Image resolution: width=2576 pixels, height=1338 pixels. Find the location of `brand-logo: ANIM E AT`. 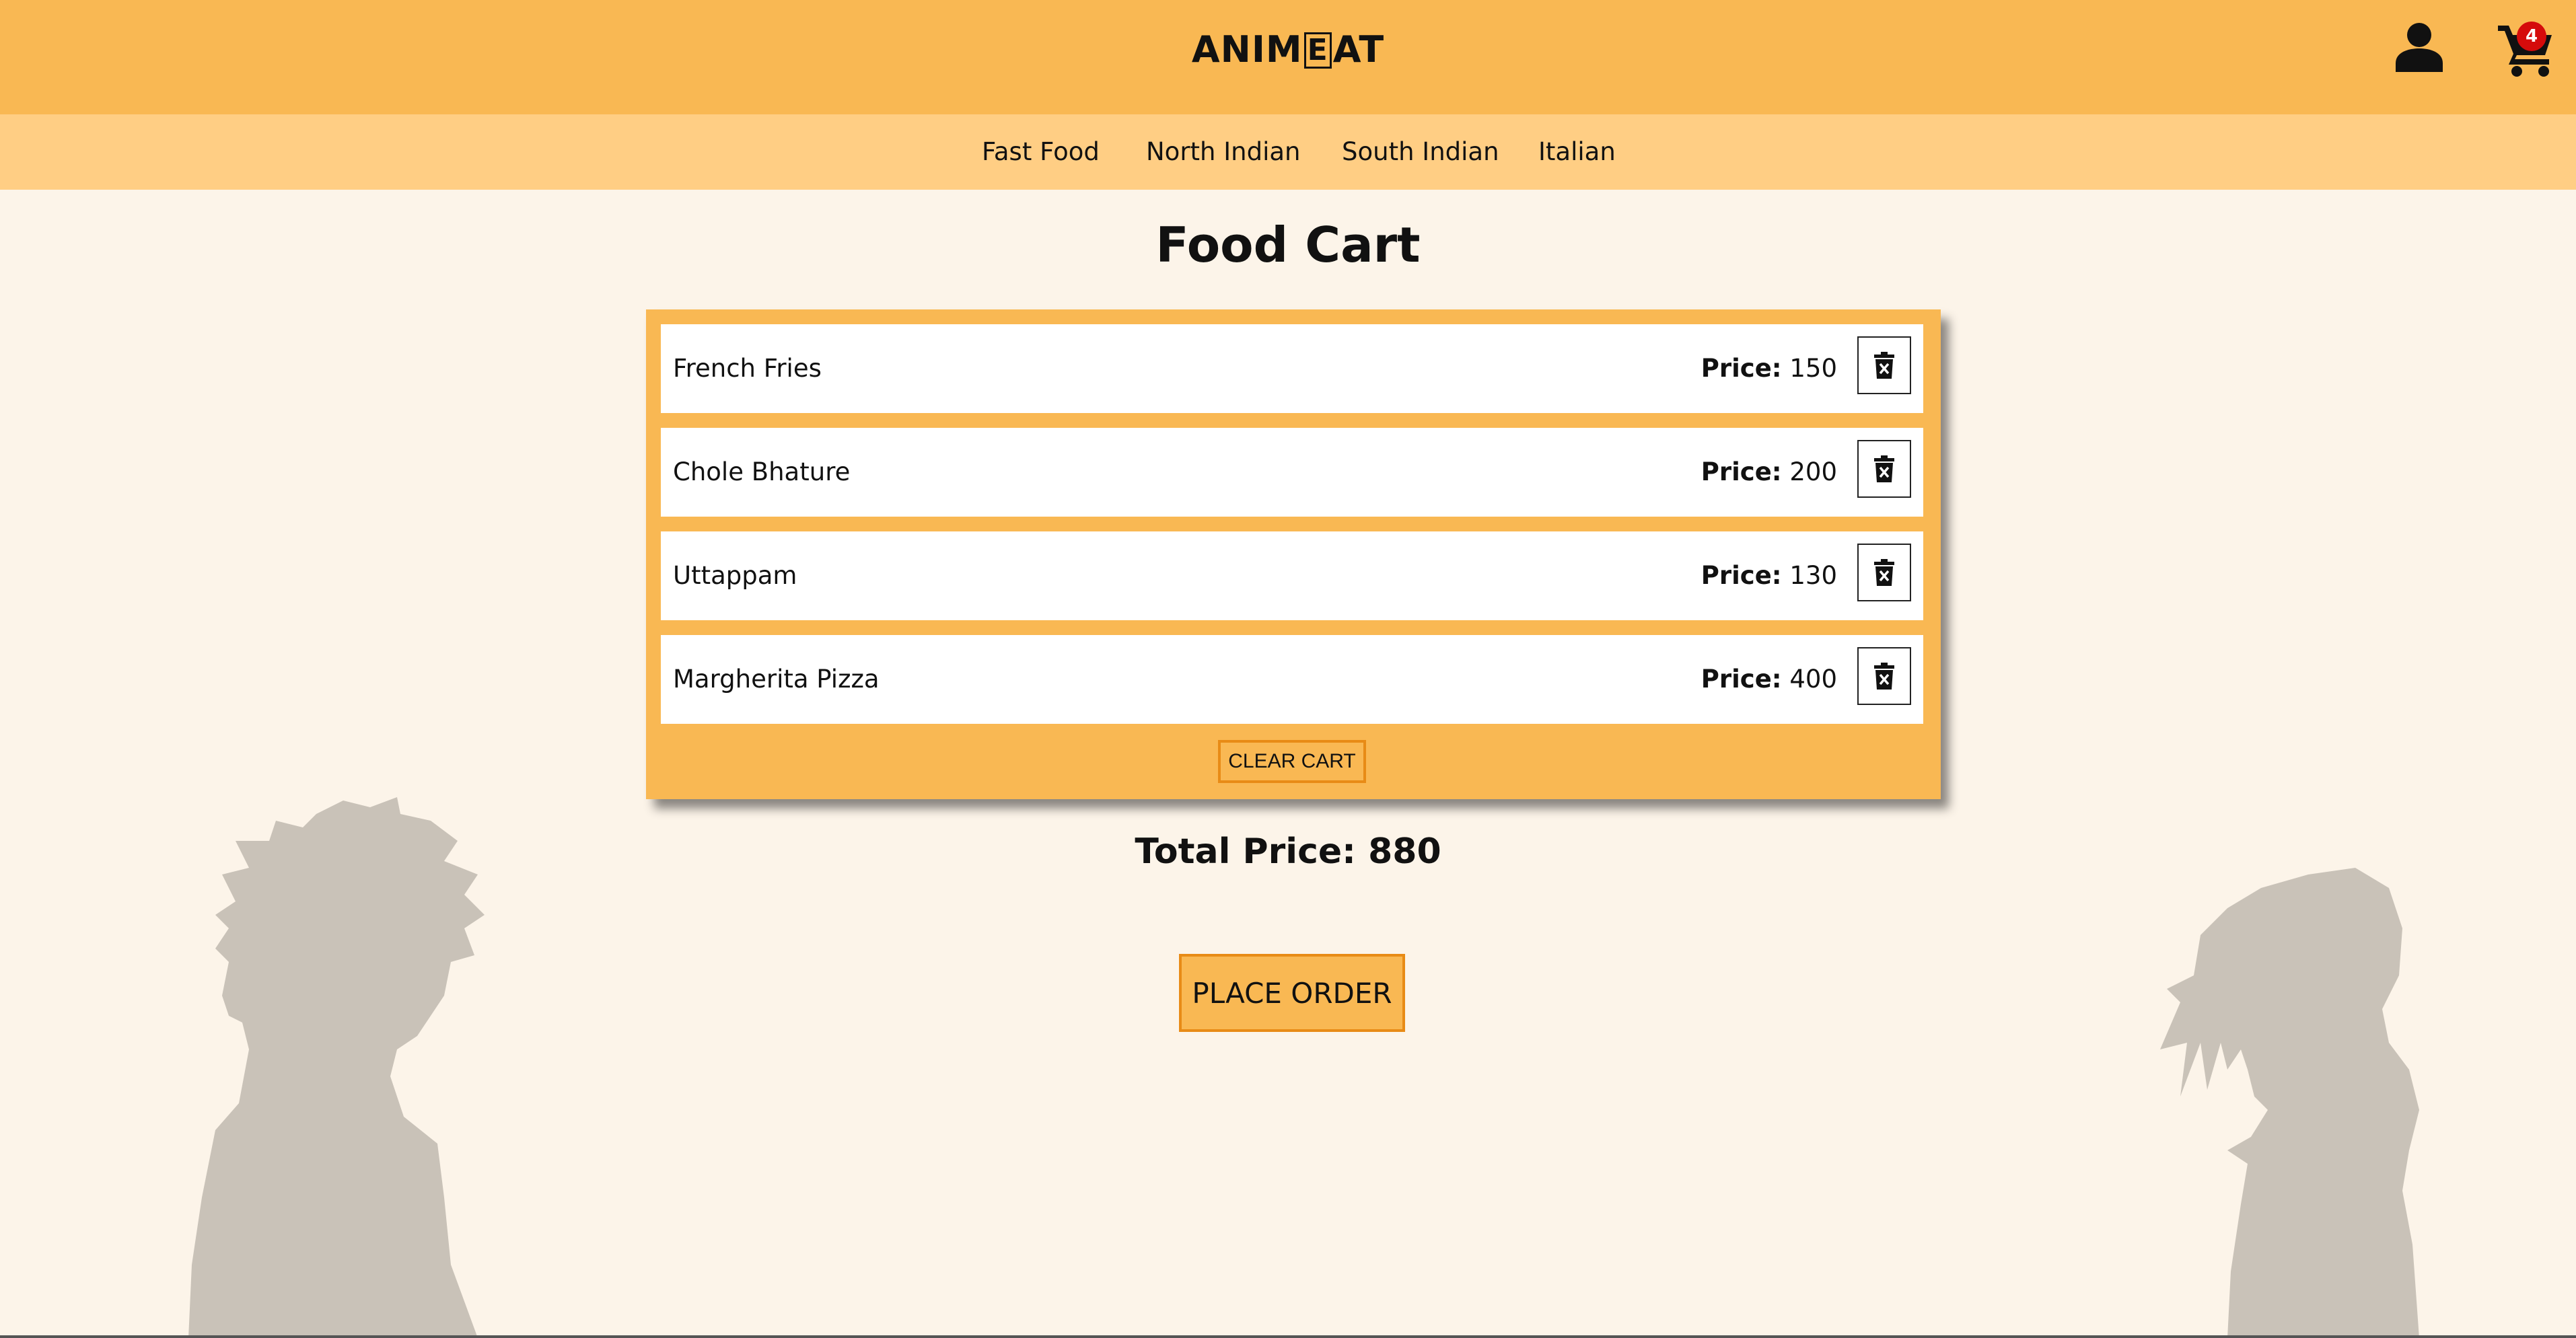

brand-logo: ANIM E AT is located at coordinates (1288, 49).